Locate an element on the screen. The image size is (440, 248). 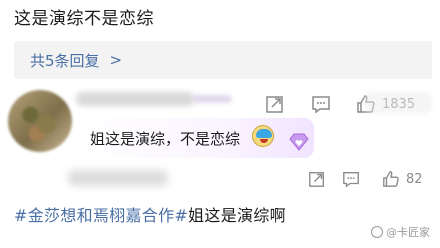
blurred-comment-line is located at coordinates (118, 178).